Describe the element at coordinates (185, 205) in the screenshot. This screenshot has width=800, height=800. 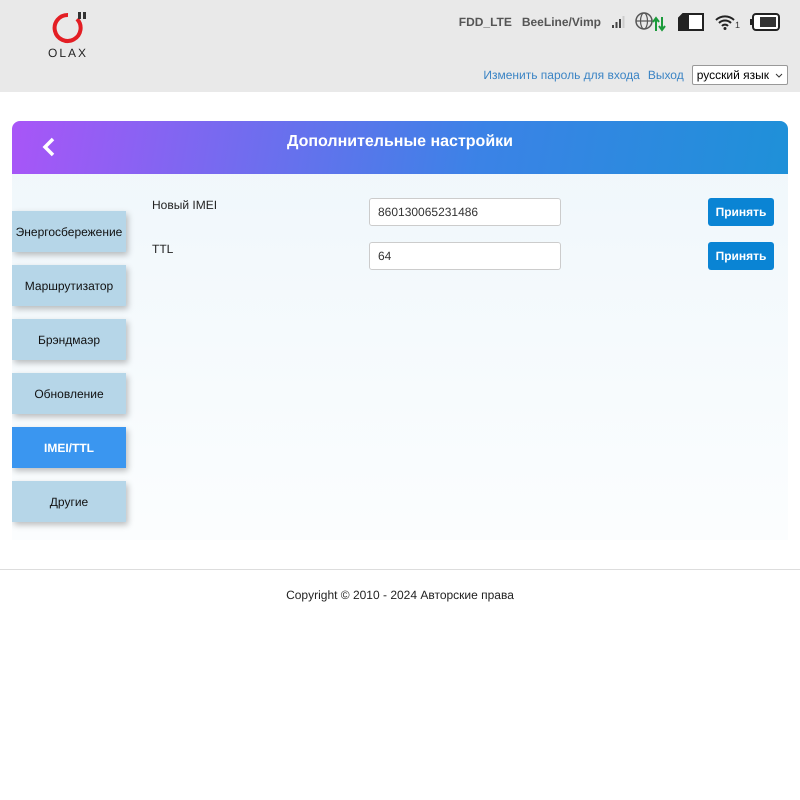
I see `field-label: Новый IMEI` at that location.